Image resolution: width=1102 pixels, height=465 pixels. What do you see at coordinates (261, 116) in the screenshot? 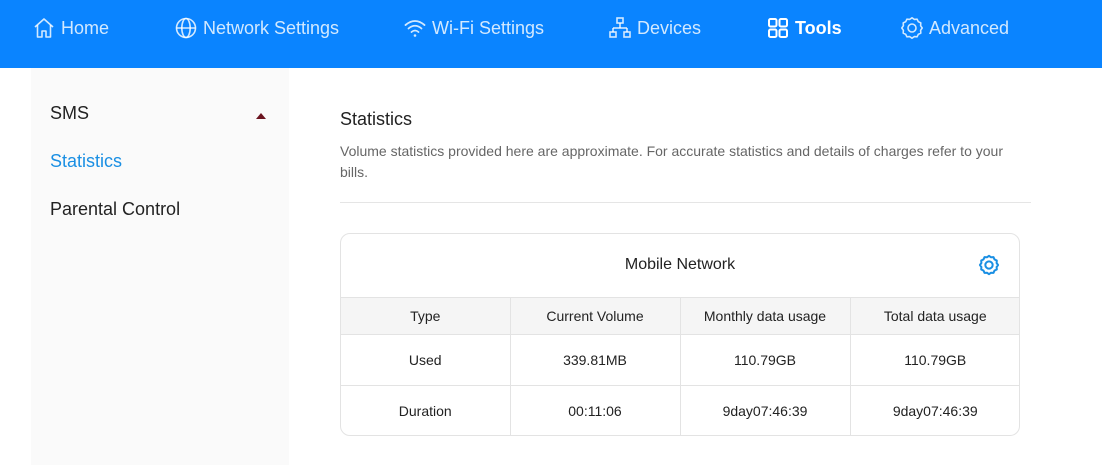
I see `caret-up-icon` at bounding box center [261, 116].